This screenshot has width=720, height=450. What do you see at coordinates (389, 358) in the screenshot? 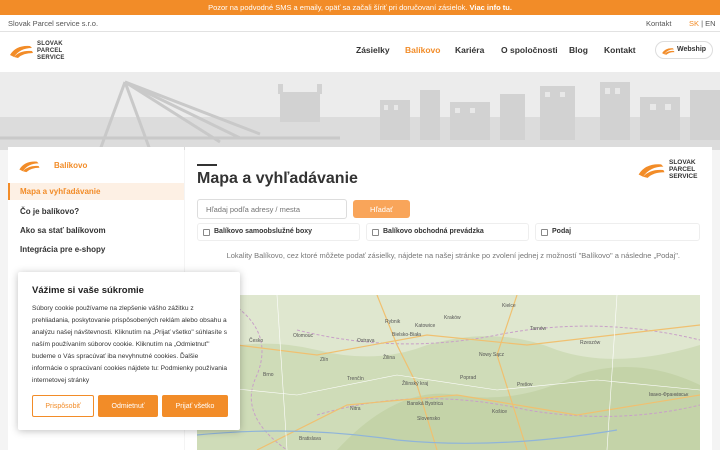
I see `map-label: Žilina` at bounding box center [389, 358].